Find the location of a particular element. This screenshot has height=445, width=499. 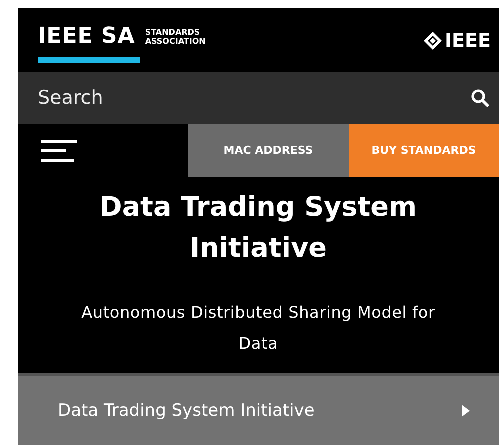

search-field: Search is located at coordinates (258, 98).